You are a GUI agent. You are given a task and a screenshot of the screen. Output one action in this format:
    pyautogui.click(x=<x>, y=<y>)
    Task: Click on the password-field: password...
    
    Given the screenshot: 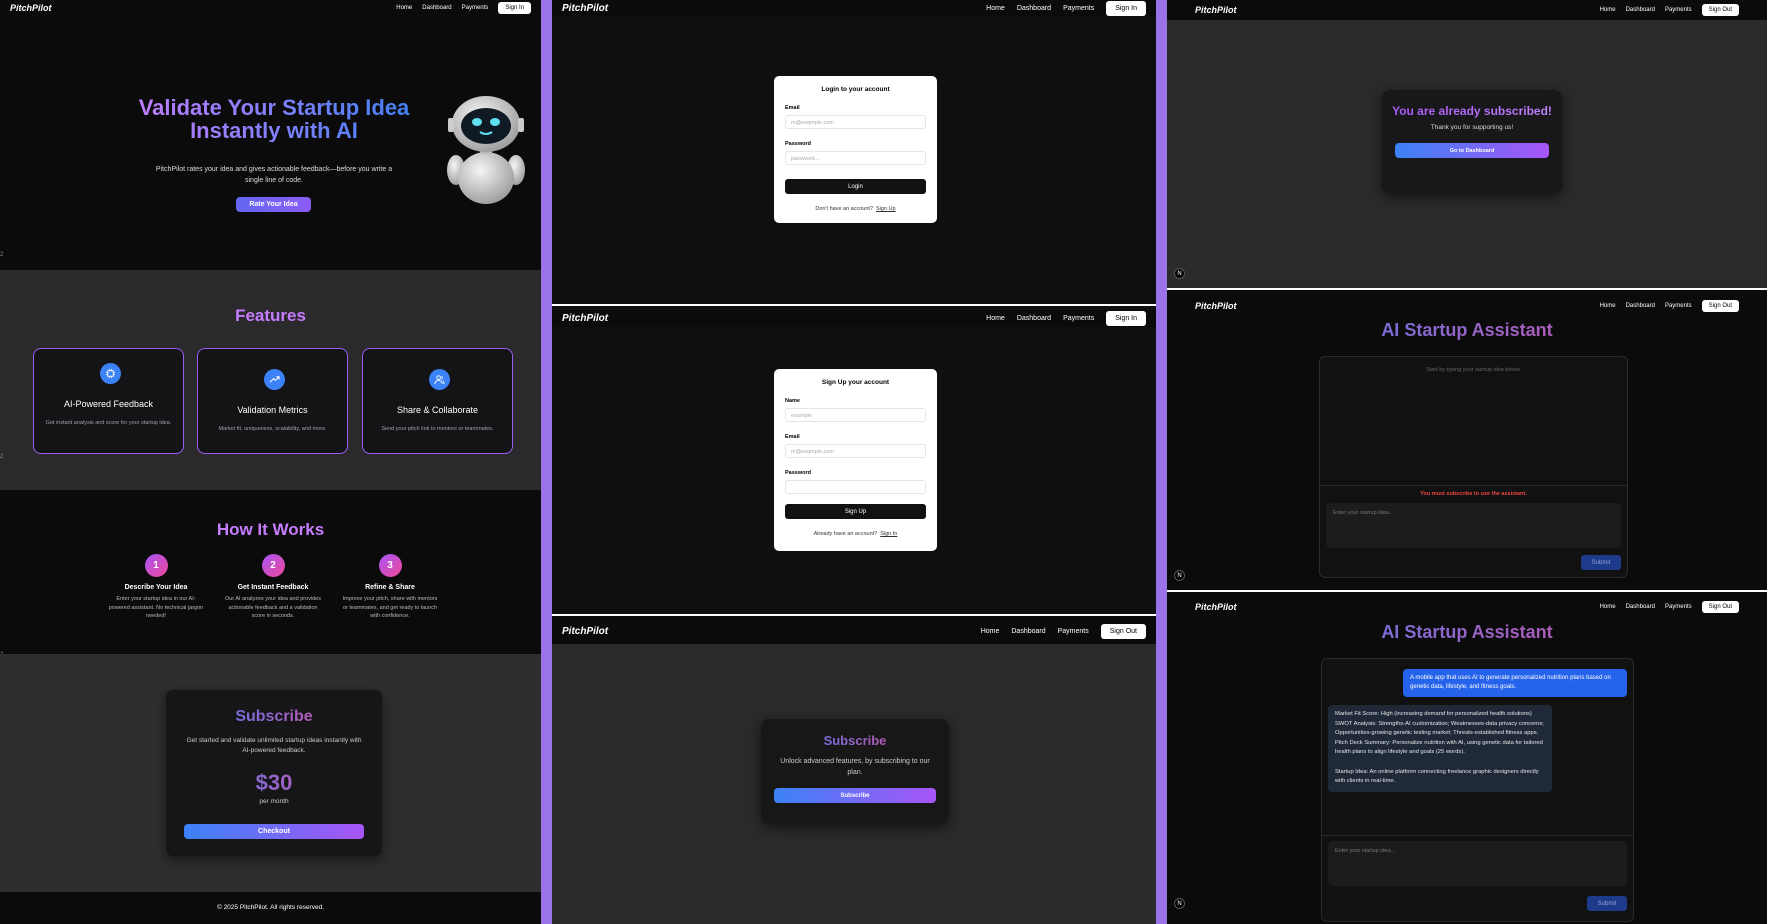 What is the action you would take?
    pyautogui.click(x=855, y=158)
    